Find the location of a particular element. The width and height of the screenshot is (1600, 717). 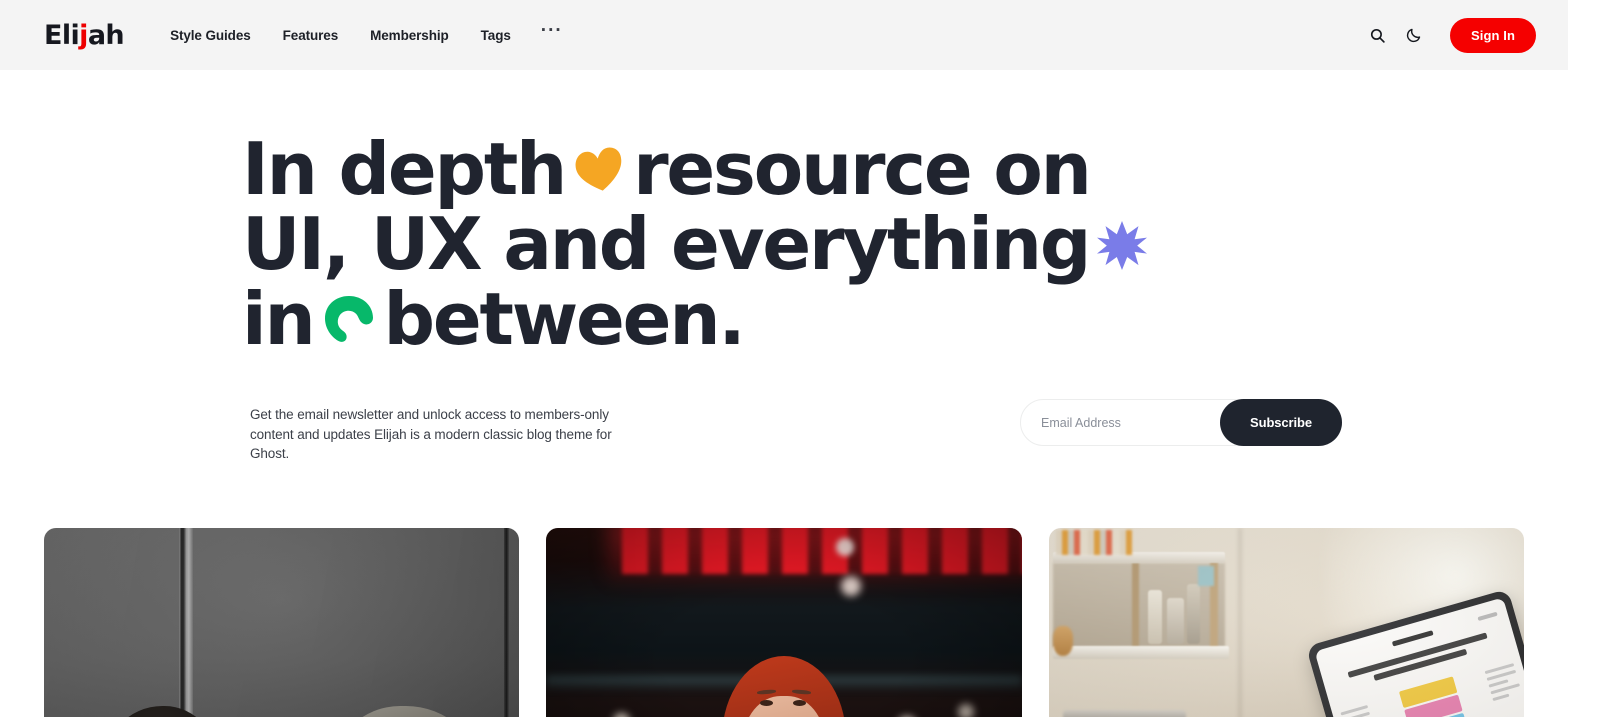

moon-icon is located at coordinates (1414, 35).